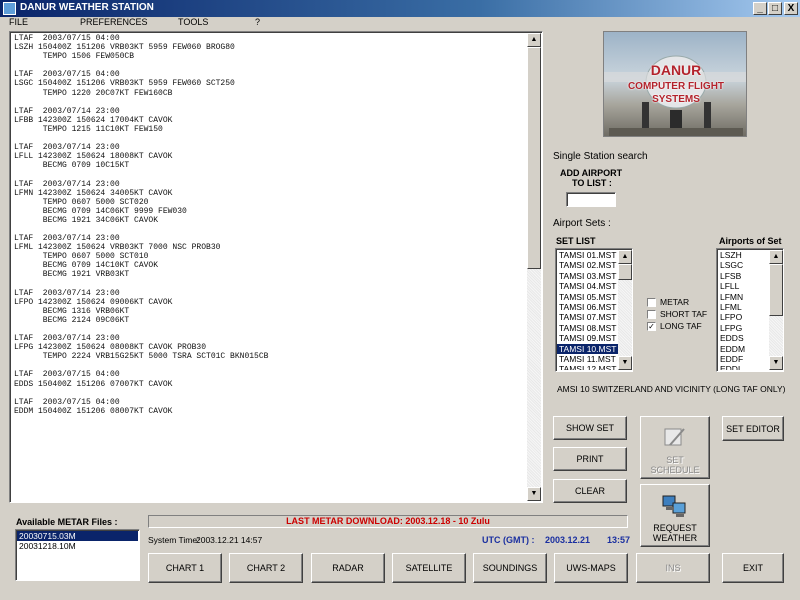 The image size is (800, 600). I want to click on request-weather-button: REQUEST WEATHER, so click(675, 515).